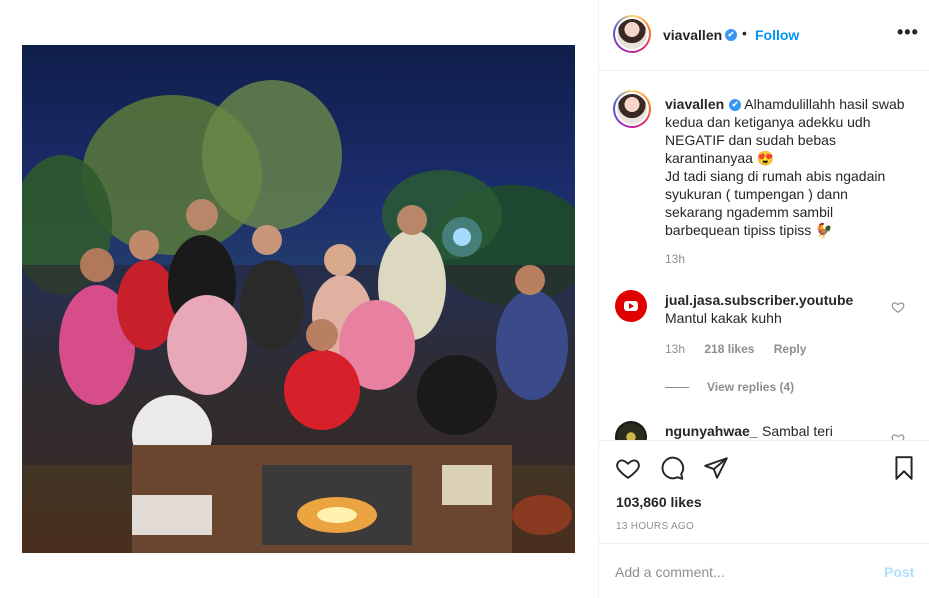 The width and height of the screenshot is (929, 598). Describe the element at coordinates (711, 431) in the screenshot. I see `comment-username: ngunyahwae_` at that location.